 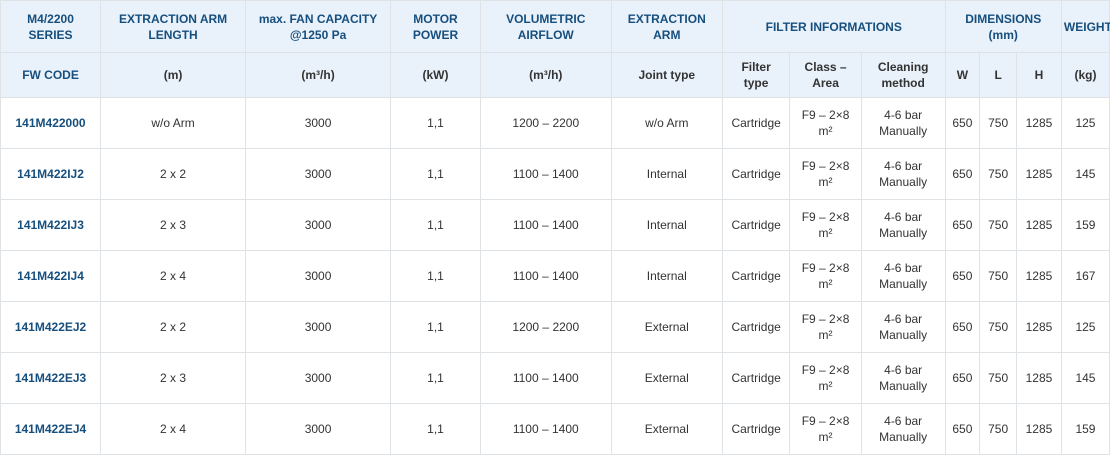 What do you see at coordinates (1085, 378) in the screenshot?
I see `cell-weight: 145` at bounding box center [1085, 378].